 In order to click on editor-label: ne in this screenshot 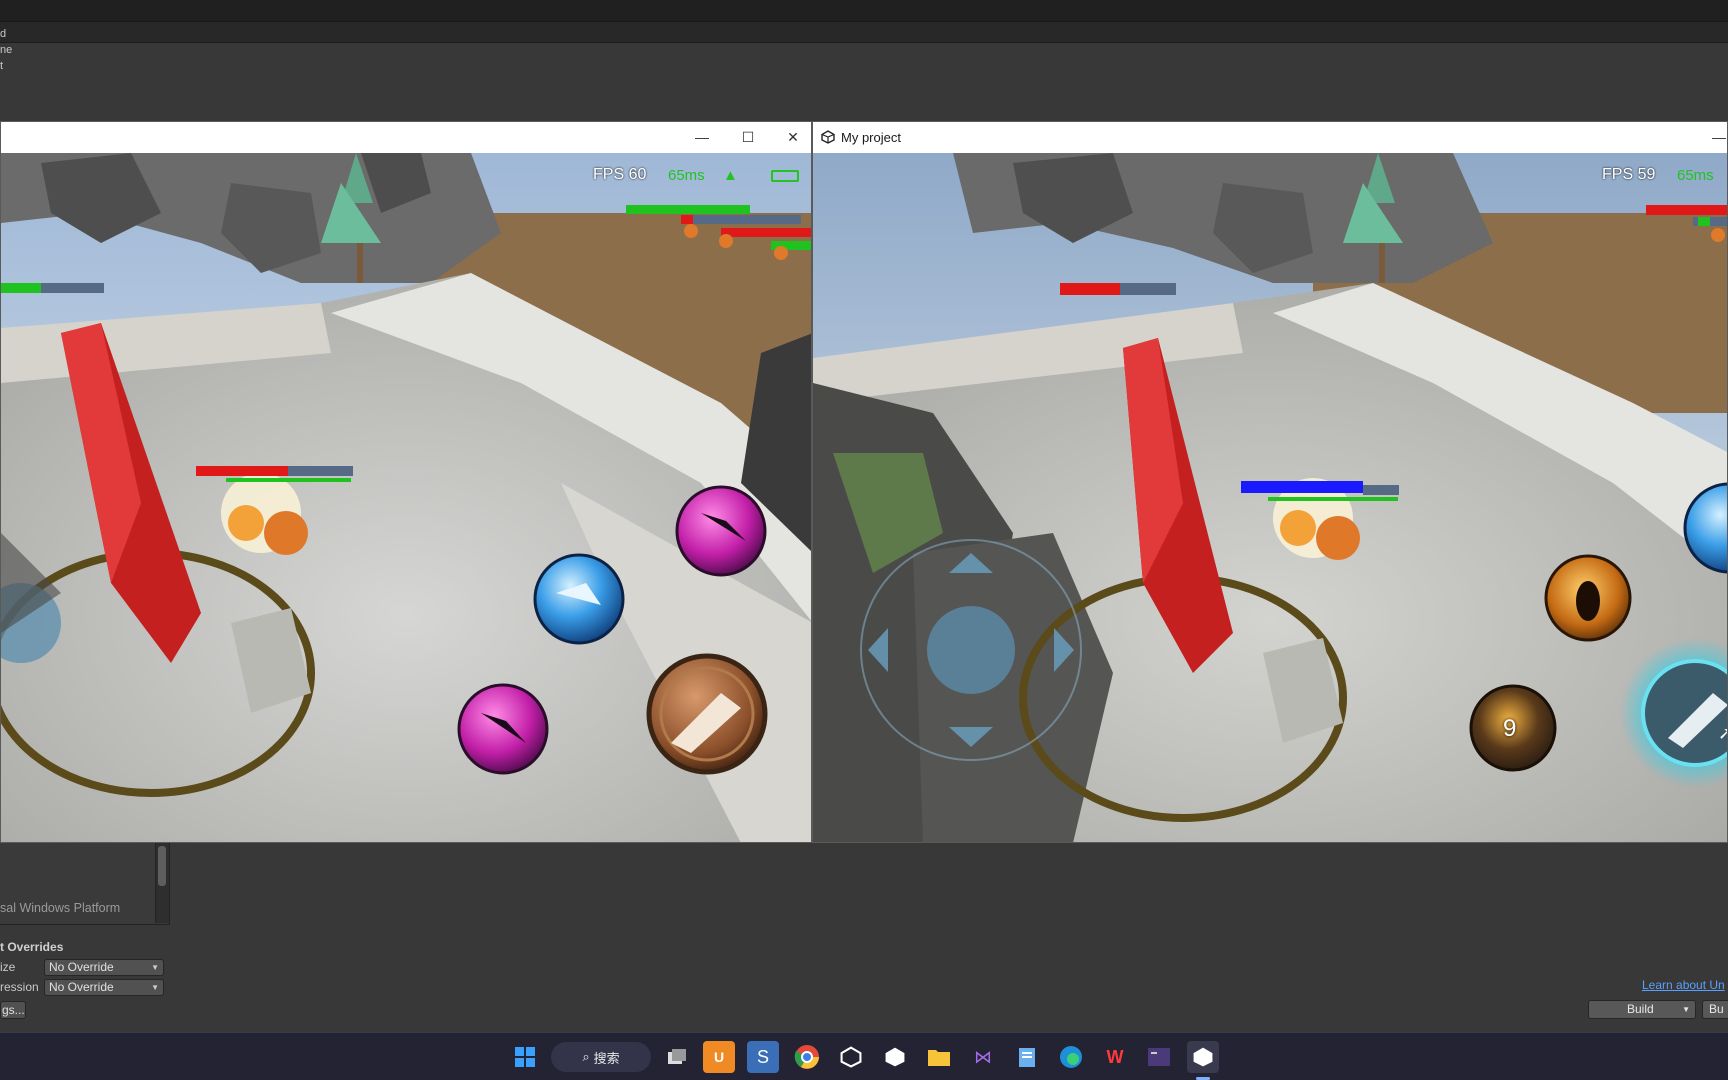, I will do `click(6, 50)`.